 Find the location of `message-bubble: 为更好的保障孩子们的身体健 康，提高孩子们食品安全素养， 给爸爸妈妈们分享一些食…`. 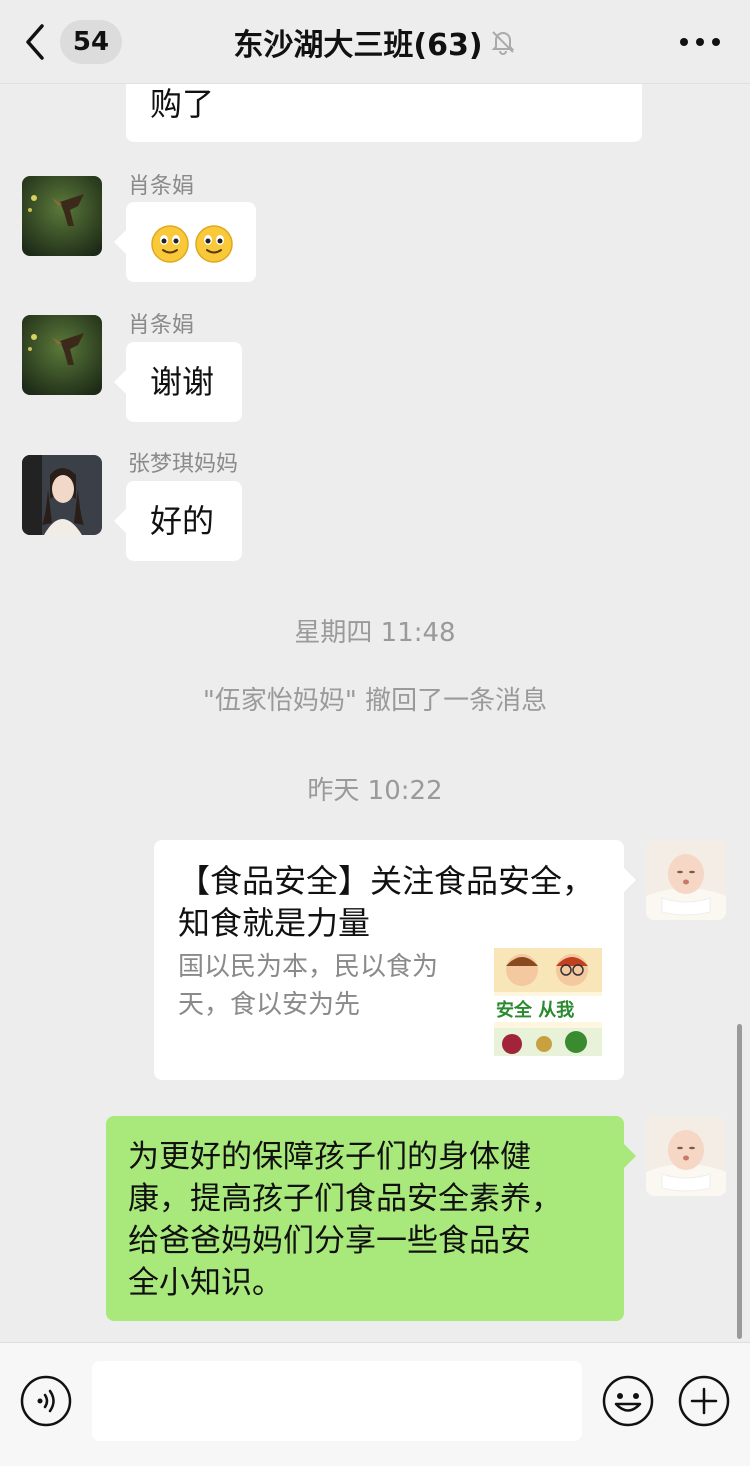

message-bubble: 为更好的保障孩子们的身体健 康，提高孩子们食品安全素养， 给爸爸妈妈们分享一些食… is located at coordinates (371, 1218).